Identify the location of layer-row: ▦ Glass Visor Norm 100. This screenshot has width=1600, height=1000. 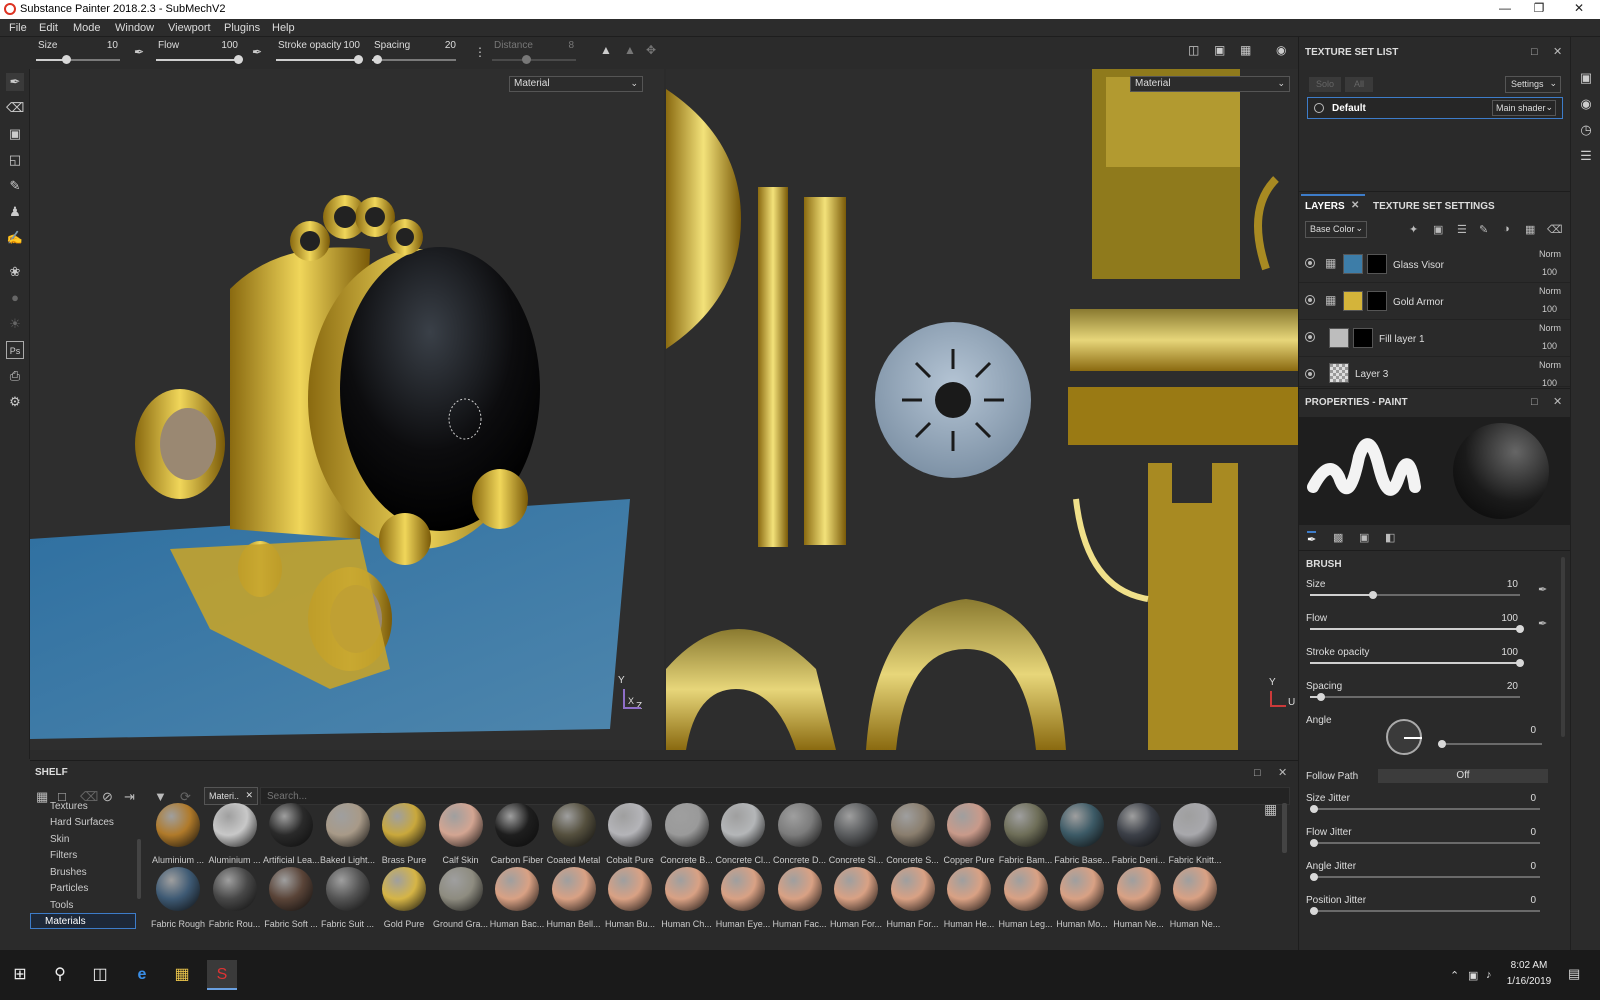
(1435, 264).